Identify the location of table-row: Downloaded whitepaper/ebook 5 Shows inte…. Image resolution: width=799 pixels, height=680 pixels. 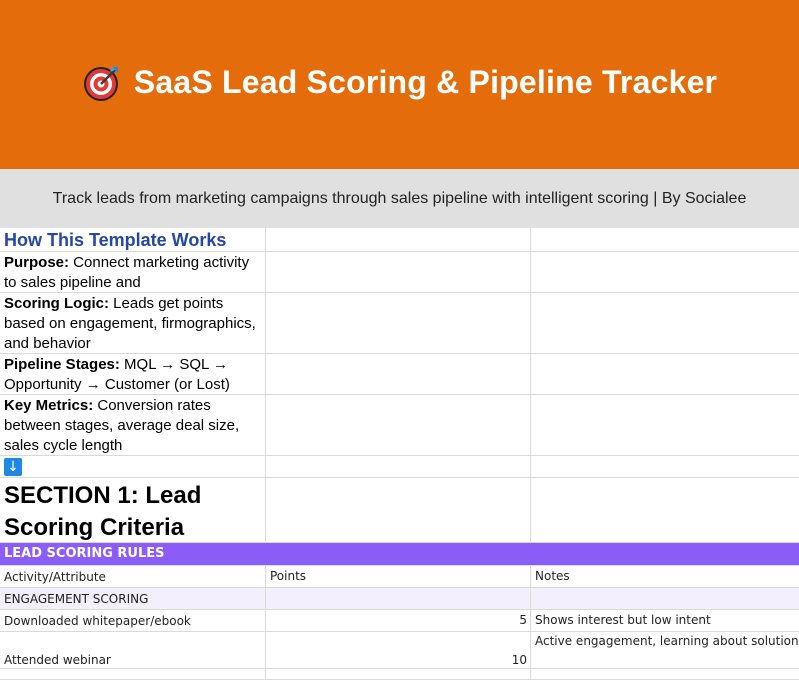
(399, 621).